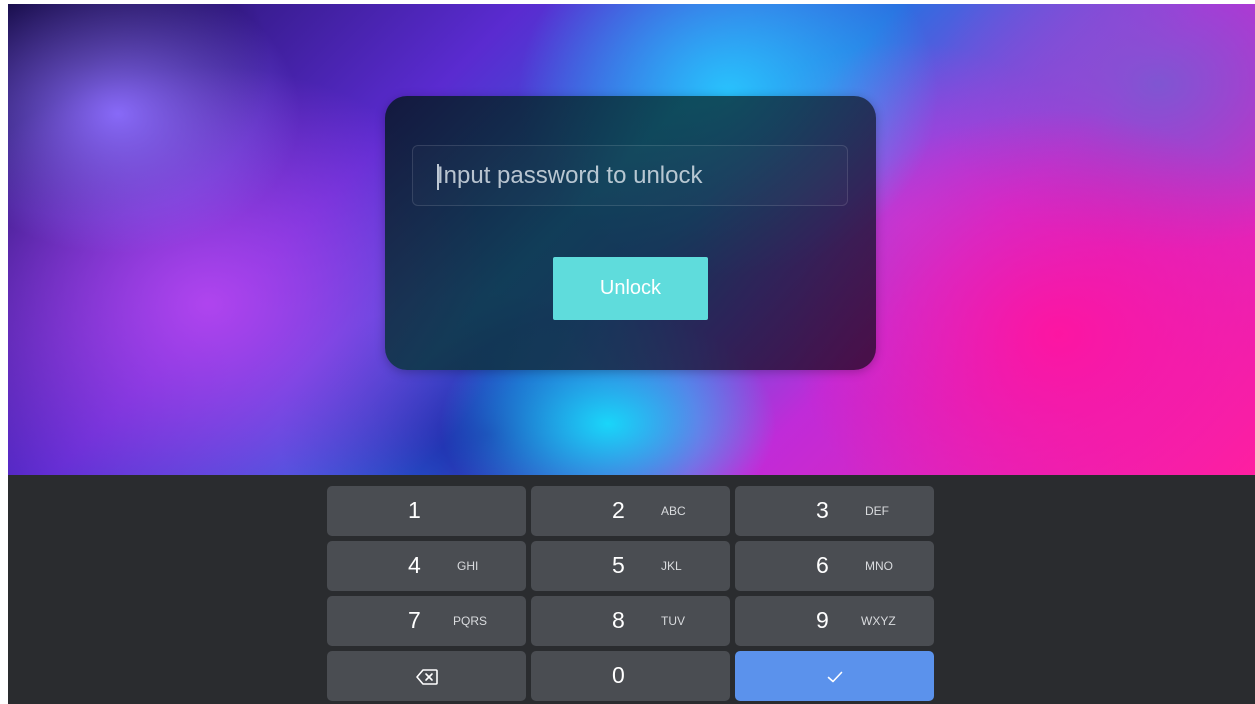 This screenshot has height=704, width=1255. What do you see at coordinates (468, 566) in the screenshot?
I see `key-letters: GHI` at bounding box center [468, 566].